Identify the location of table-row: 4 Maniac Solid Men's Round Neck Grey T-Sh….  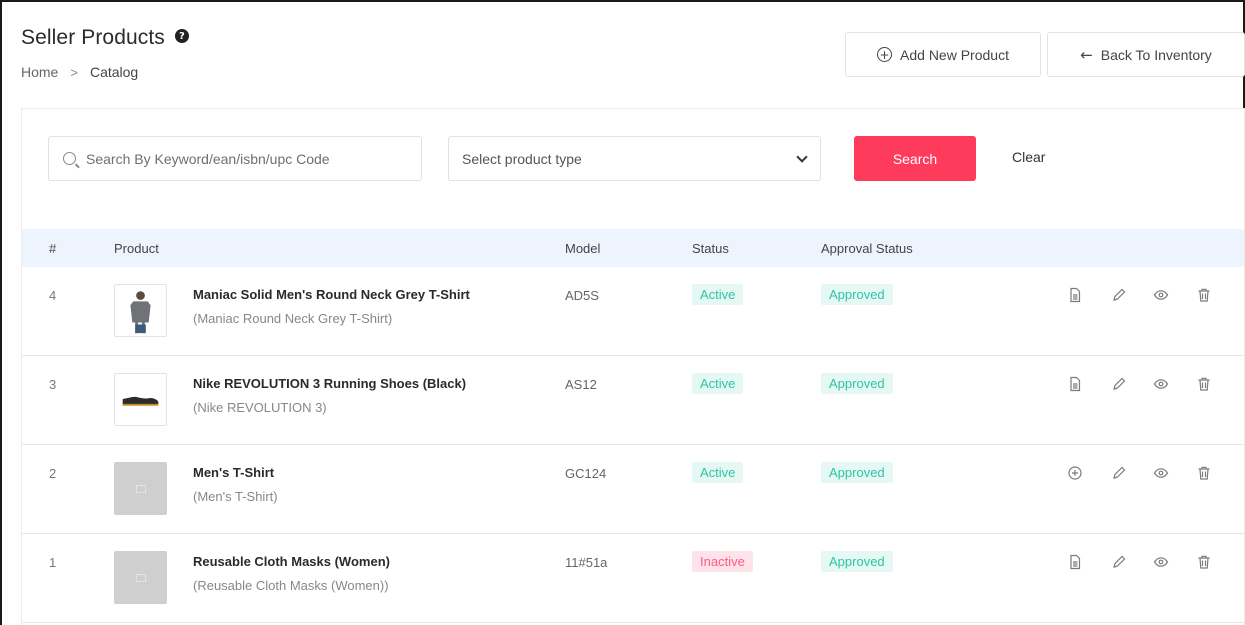
(633, 311).